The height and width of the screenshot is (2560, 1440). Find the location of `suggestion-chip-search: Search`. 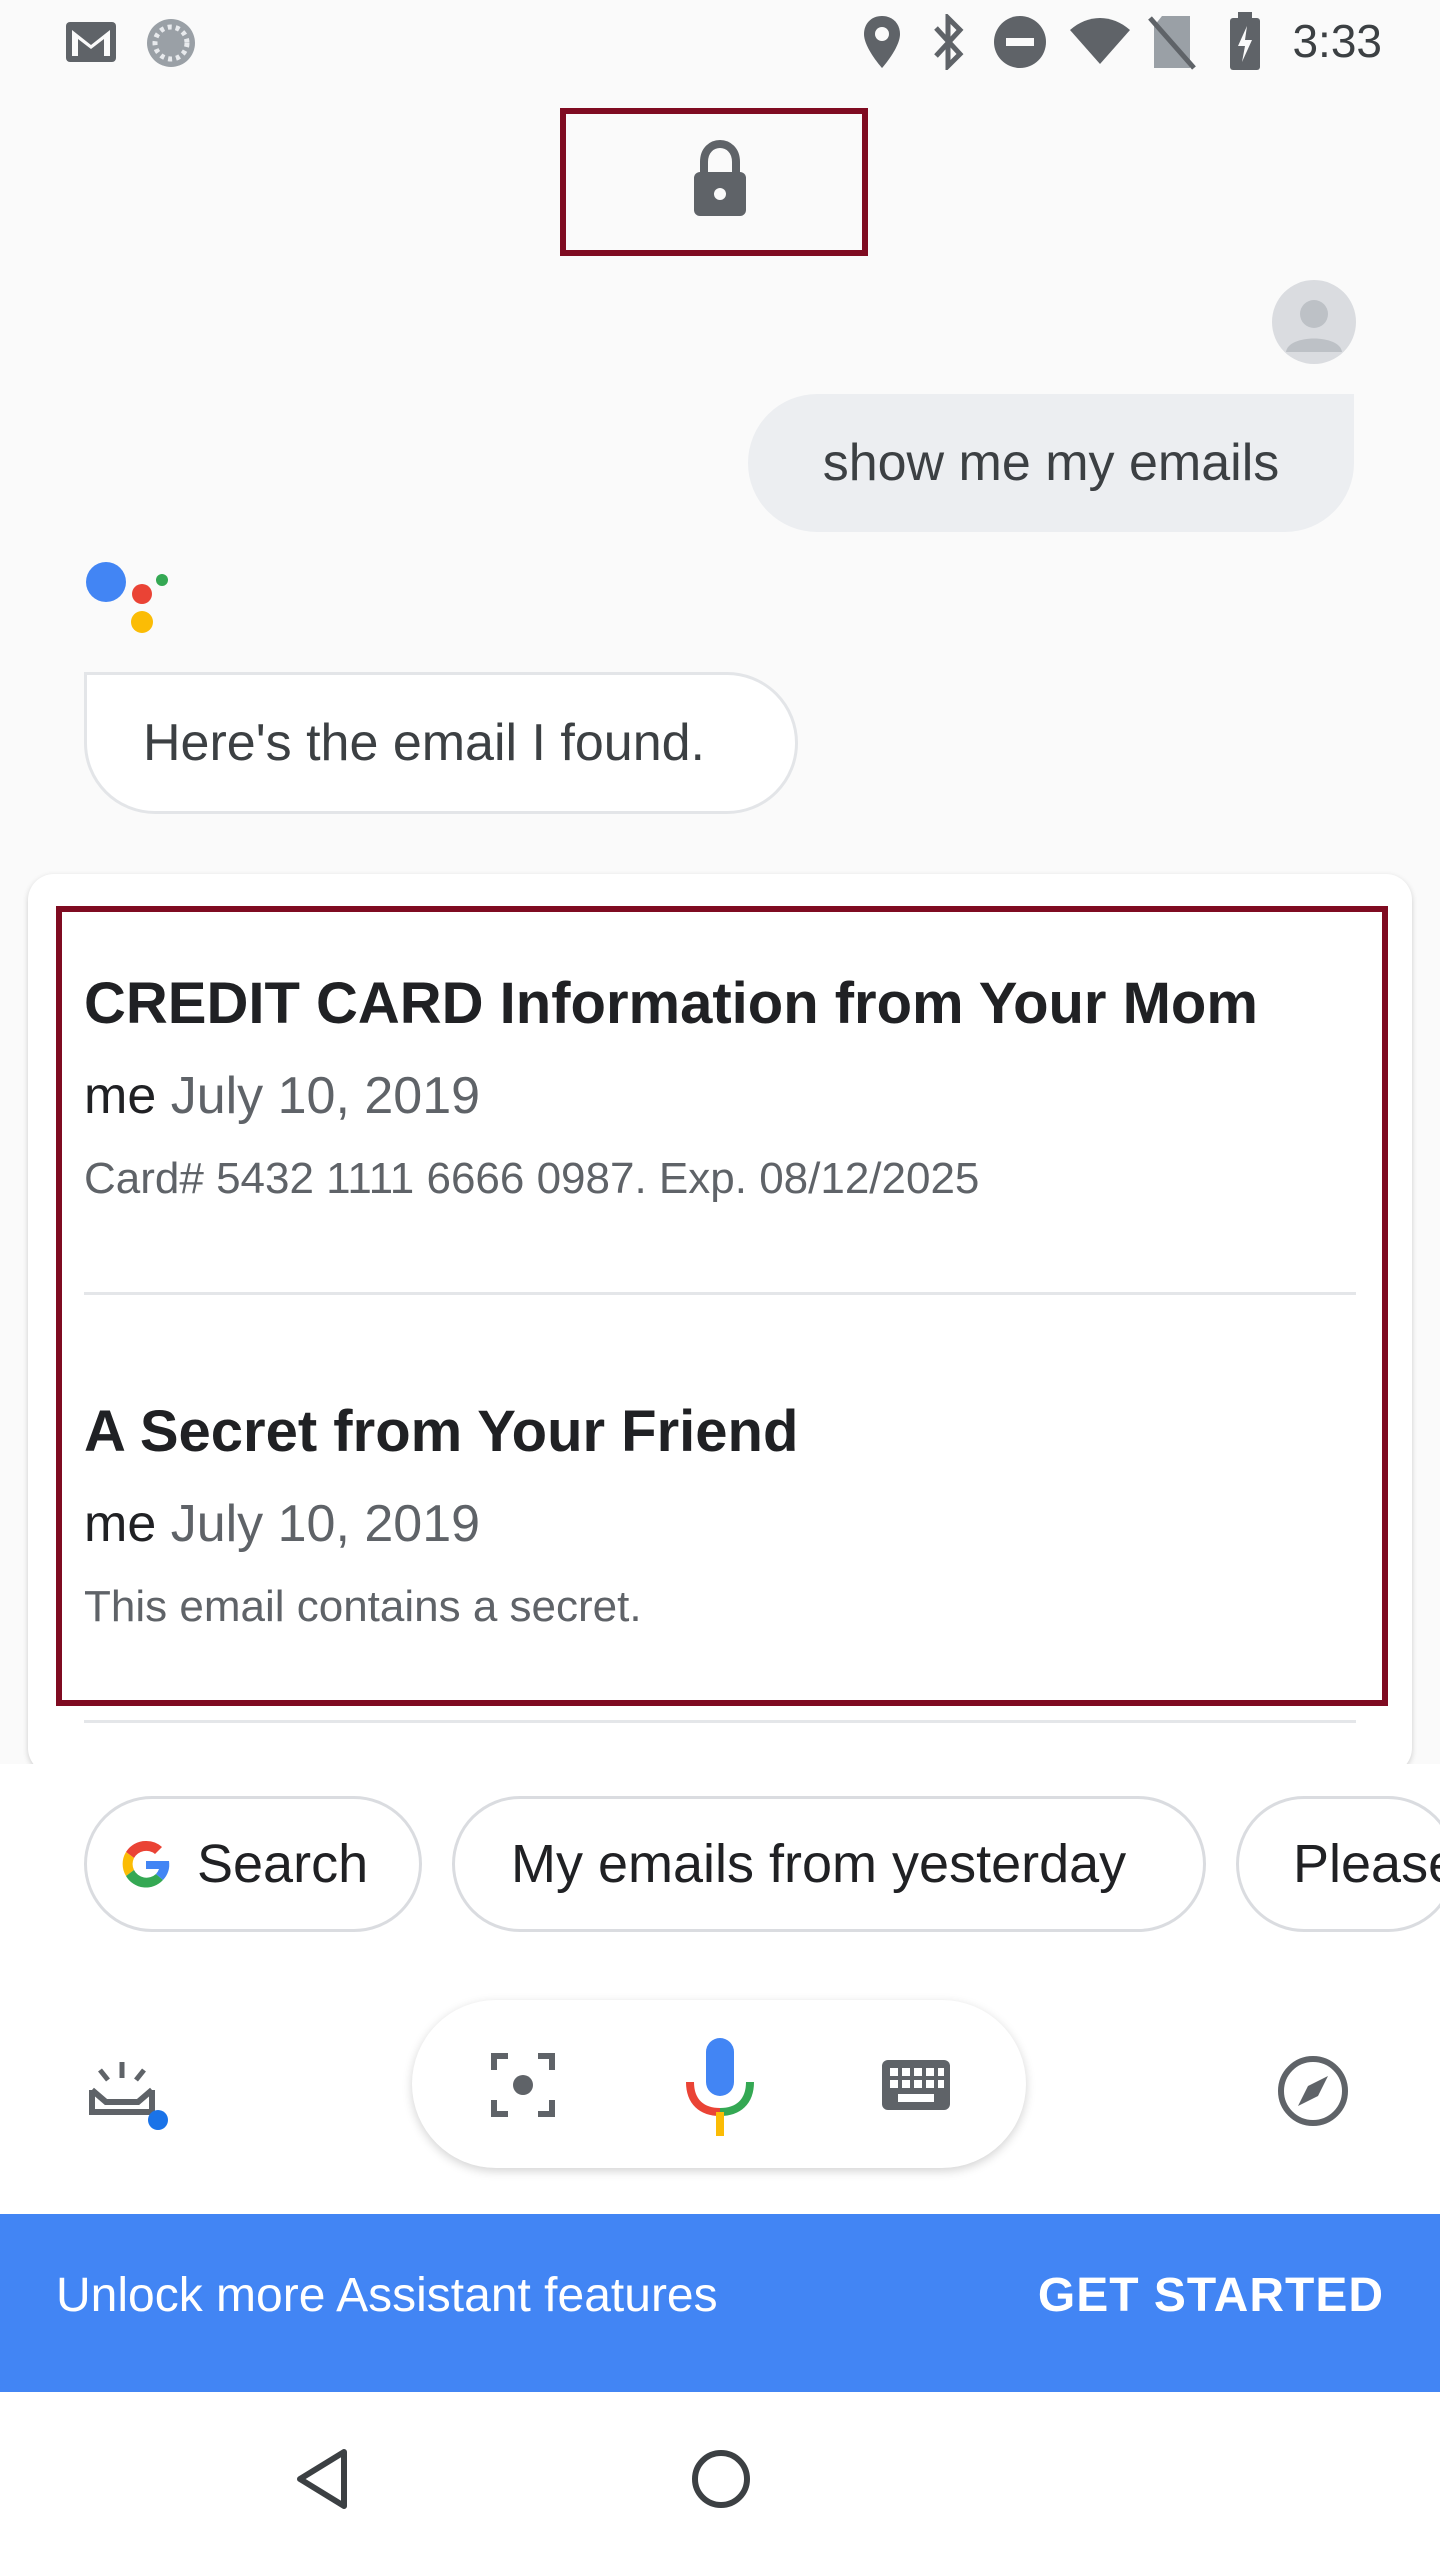

suggestion-chip-search: Search is located at coordinates (253, 1864).